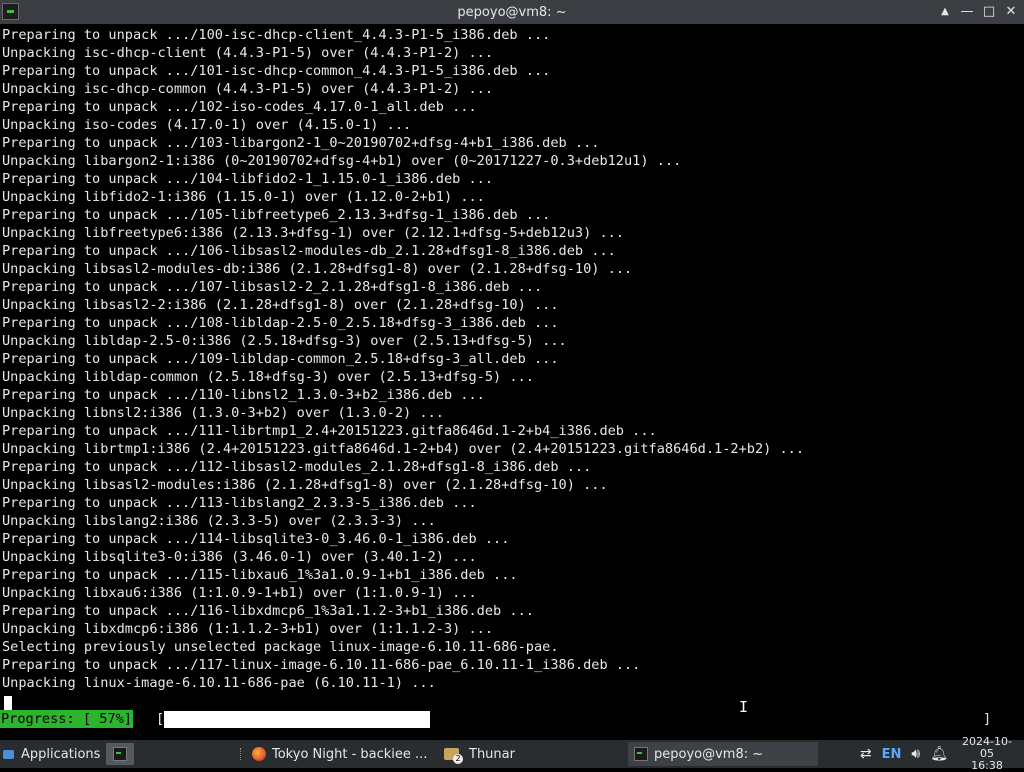 The height and width of the screenshot is (772, 1024). I want to click on task-label: pepoyo@vm8: ~, so click(709, 754).